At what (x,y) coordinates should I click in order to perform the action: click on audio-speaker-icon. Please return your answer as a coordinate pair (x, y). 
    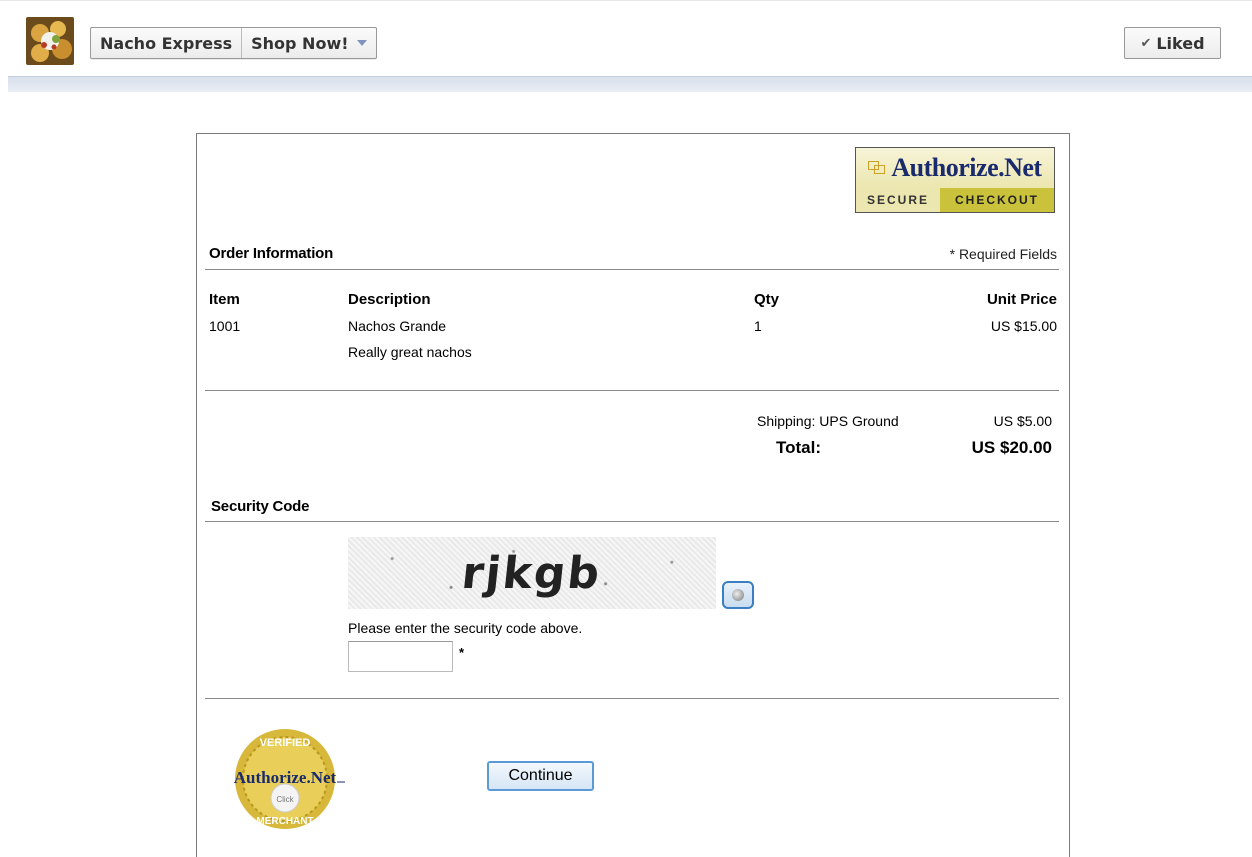
    Looking at the image, I should click on (738, 595).